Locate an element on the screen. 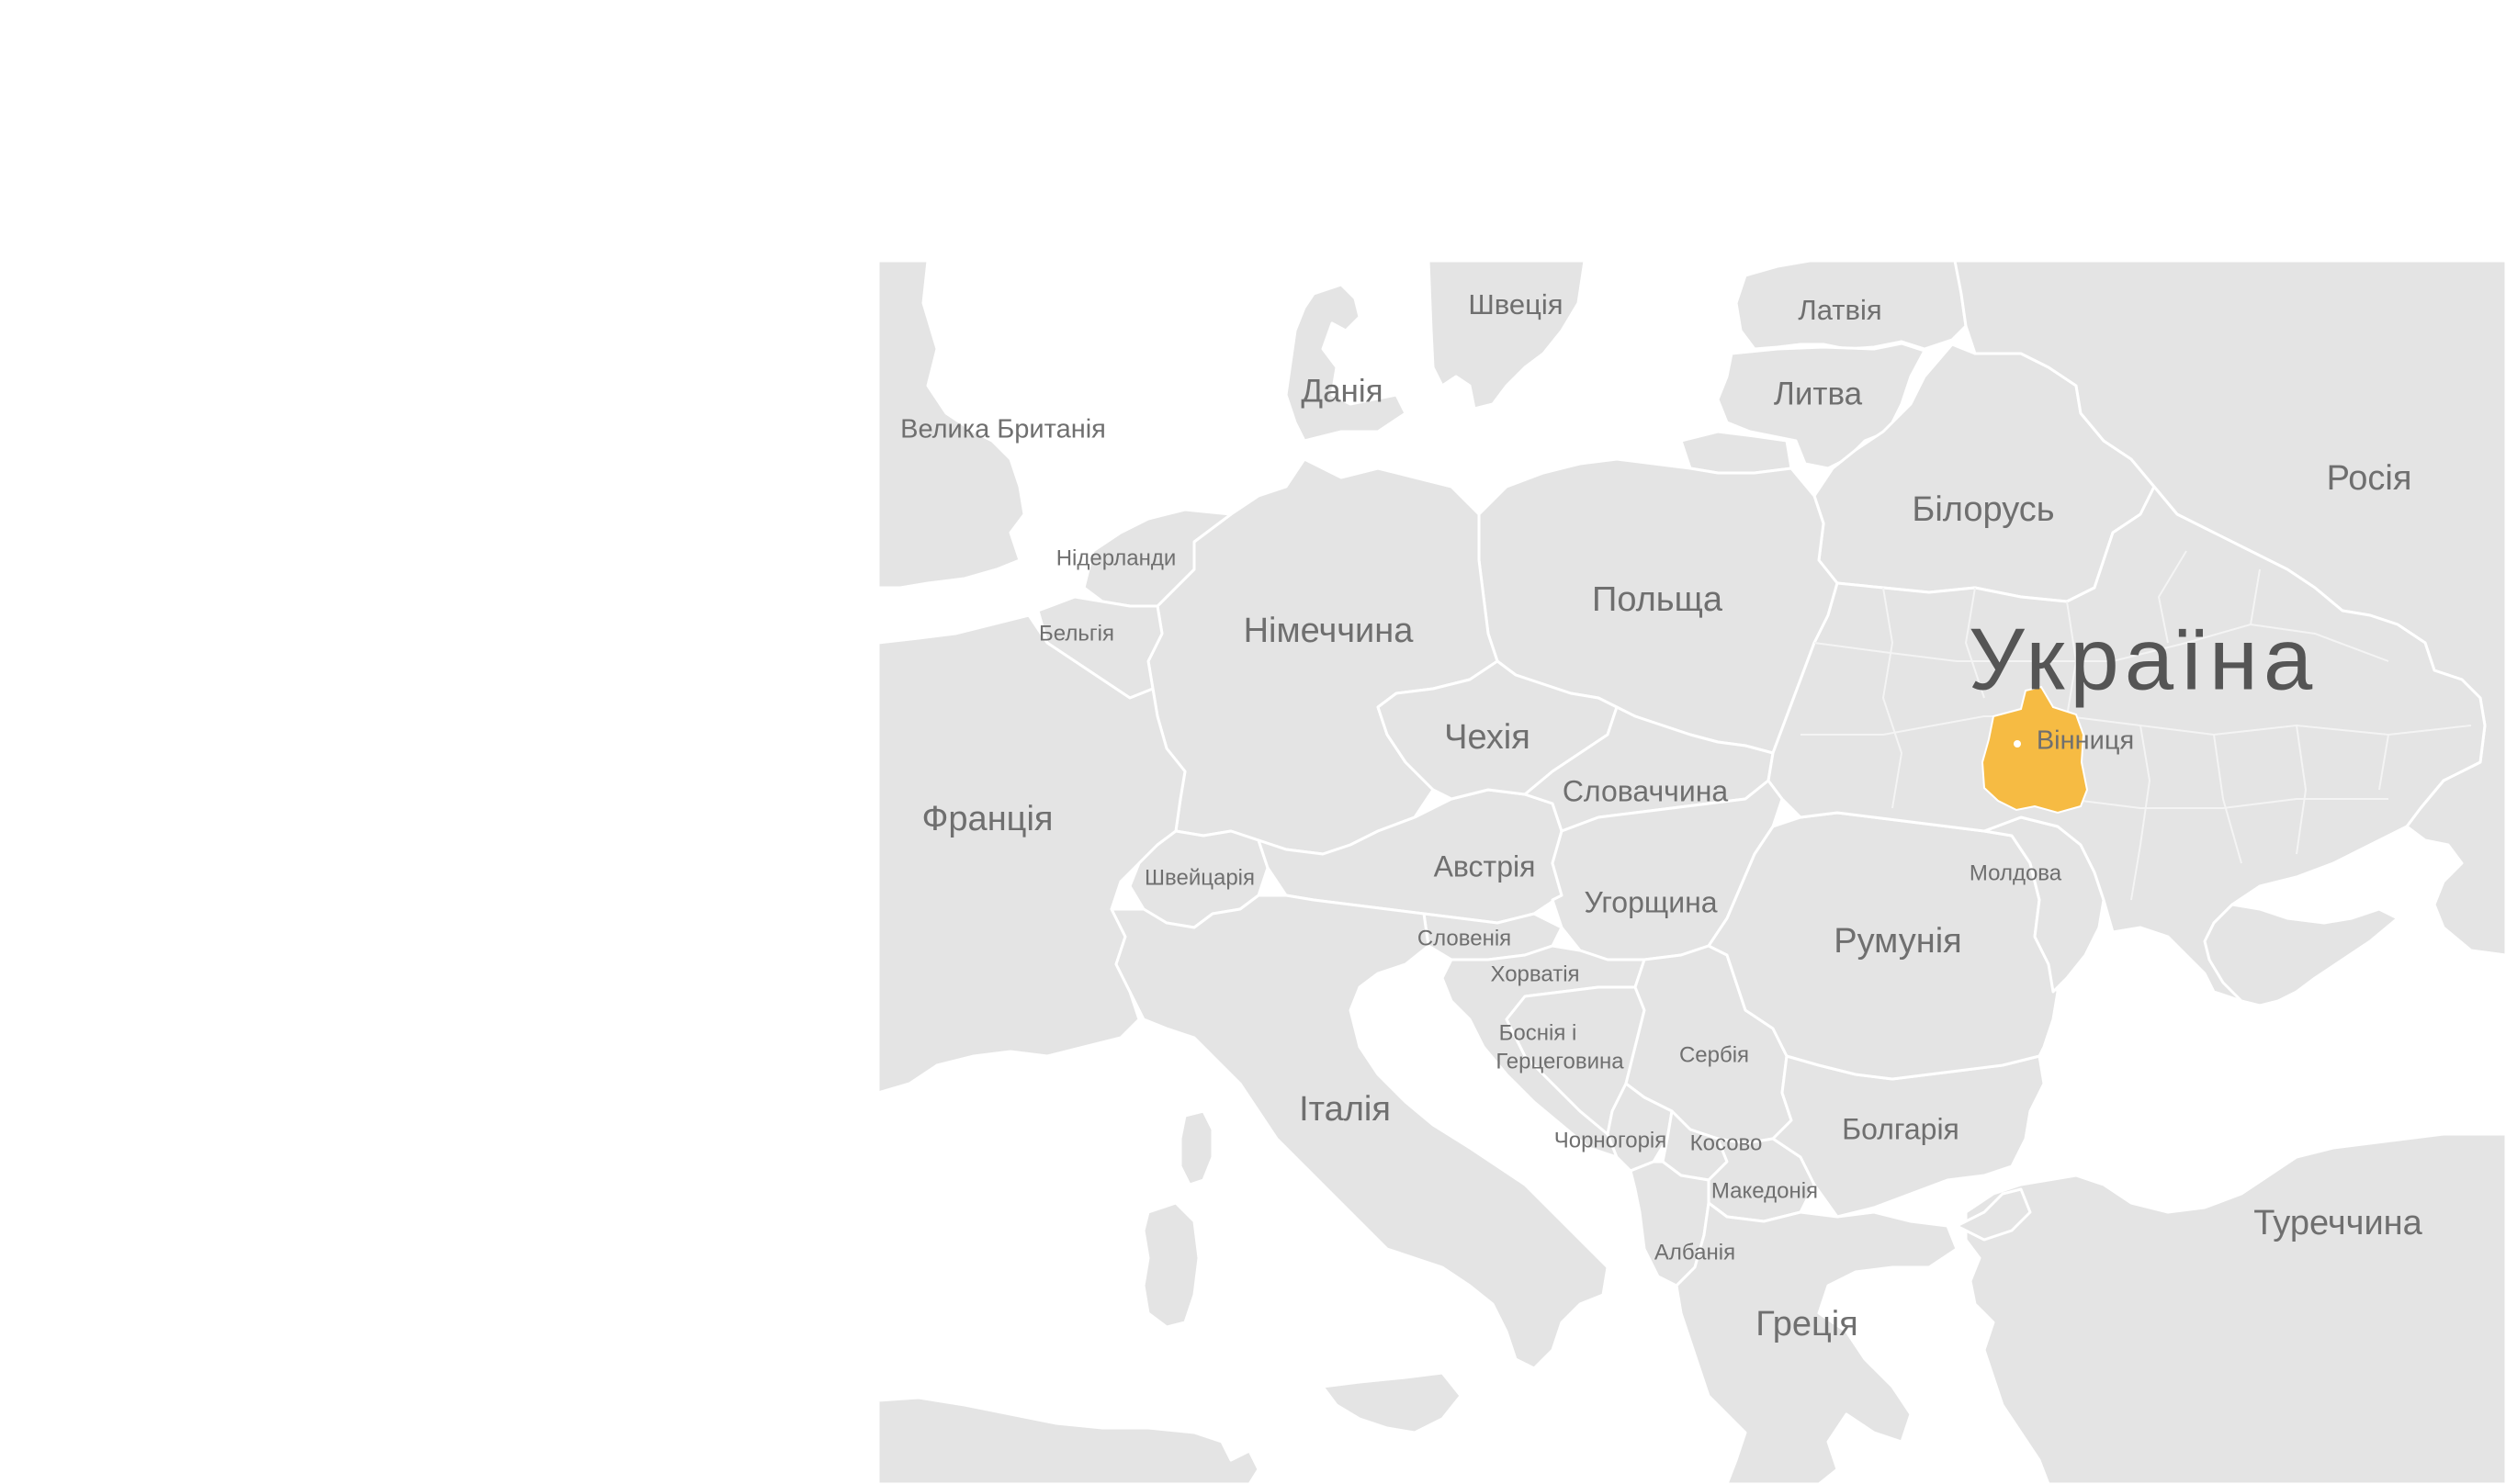 The image size is (2506, 1484). label-slovakia: Словаччина is located at coordinates (1646, 791).